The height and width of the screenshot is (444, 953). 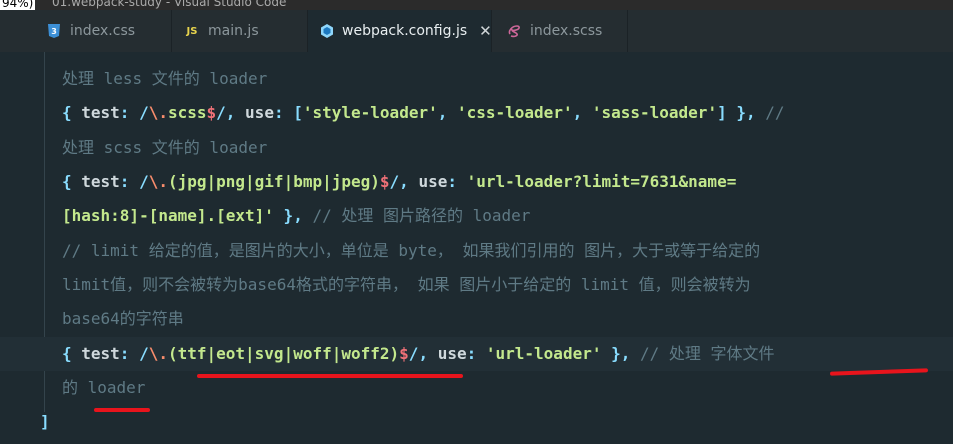 I want to click on tab-label: index.css, so click(x=103, y=31).